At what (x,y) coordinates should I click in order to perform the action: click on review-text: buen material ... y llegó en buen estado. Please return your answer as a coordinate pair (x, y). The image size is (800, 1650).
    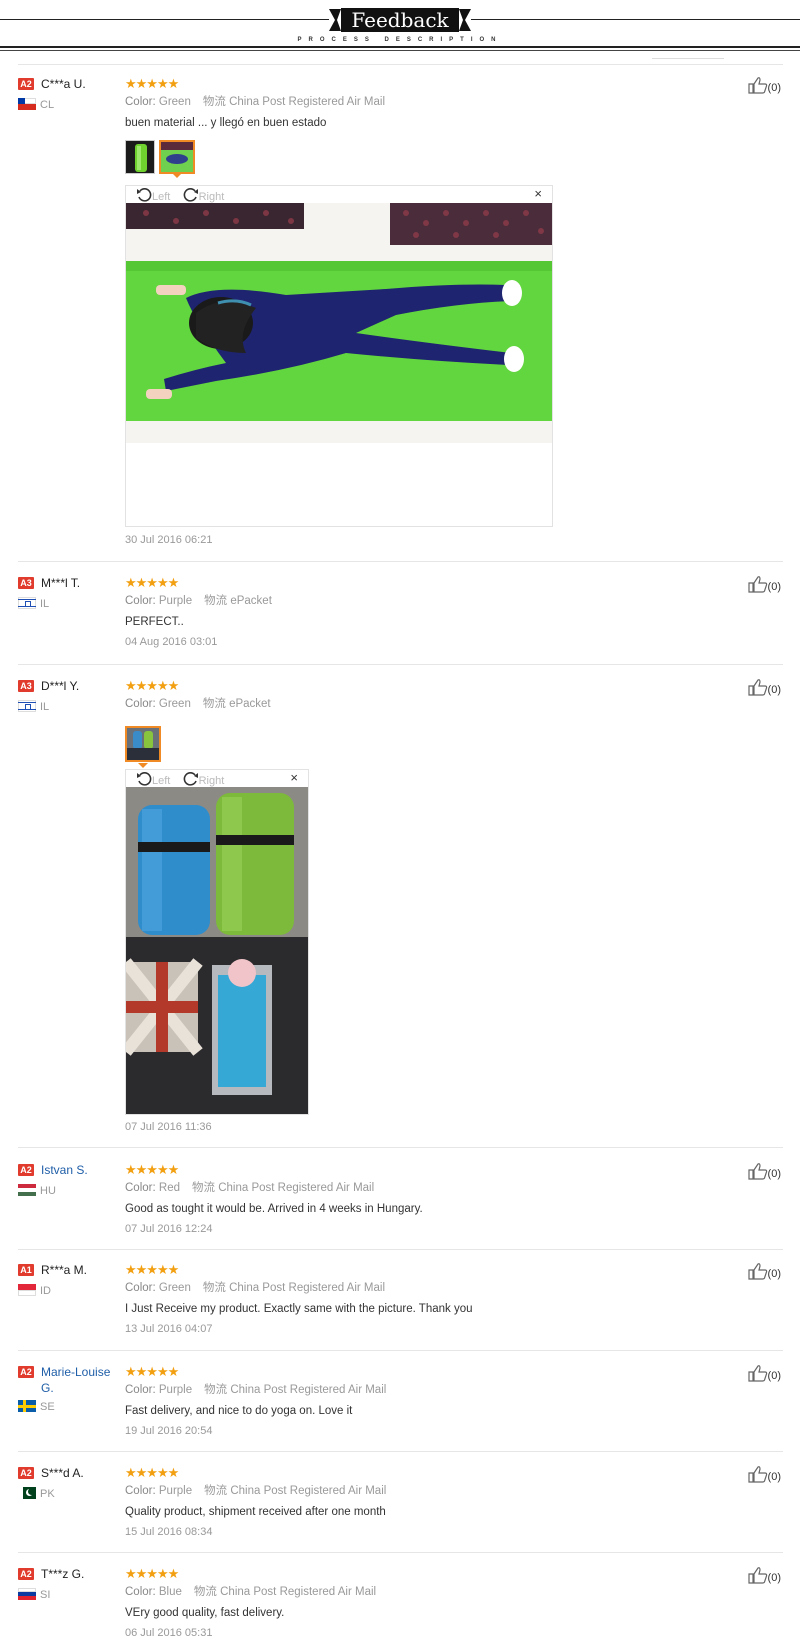
    Looking at the image, I should click on (226, 123).